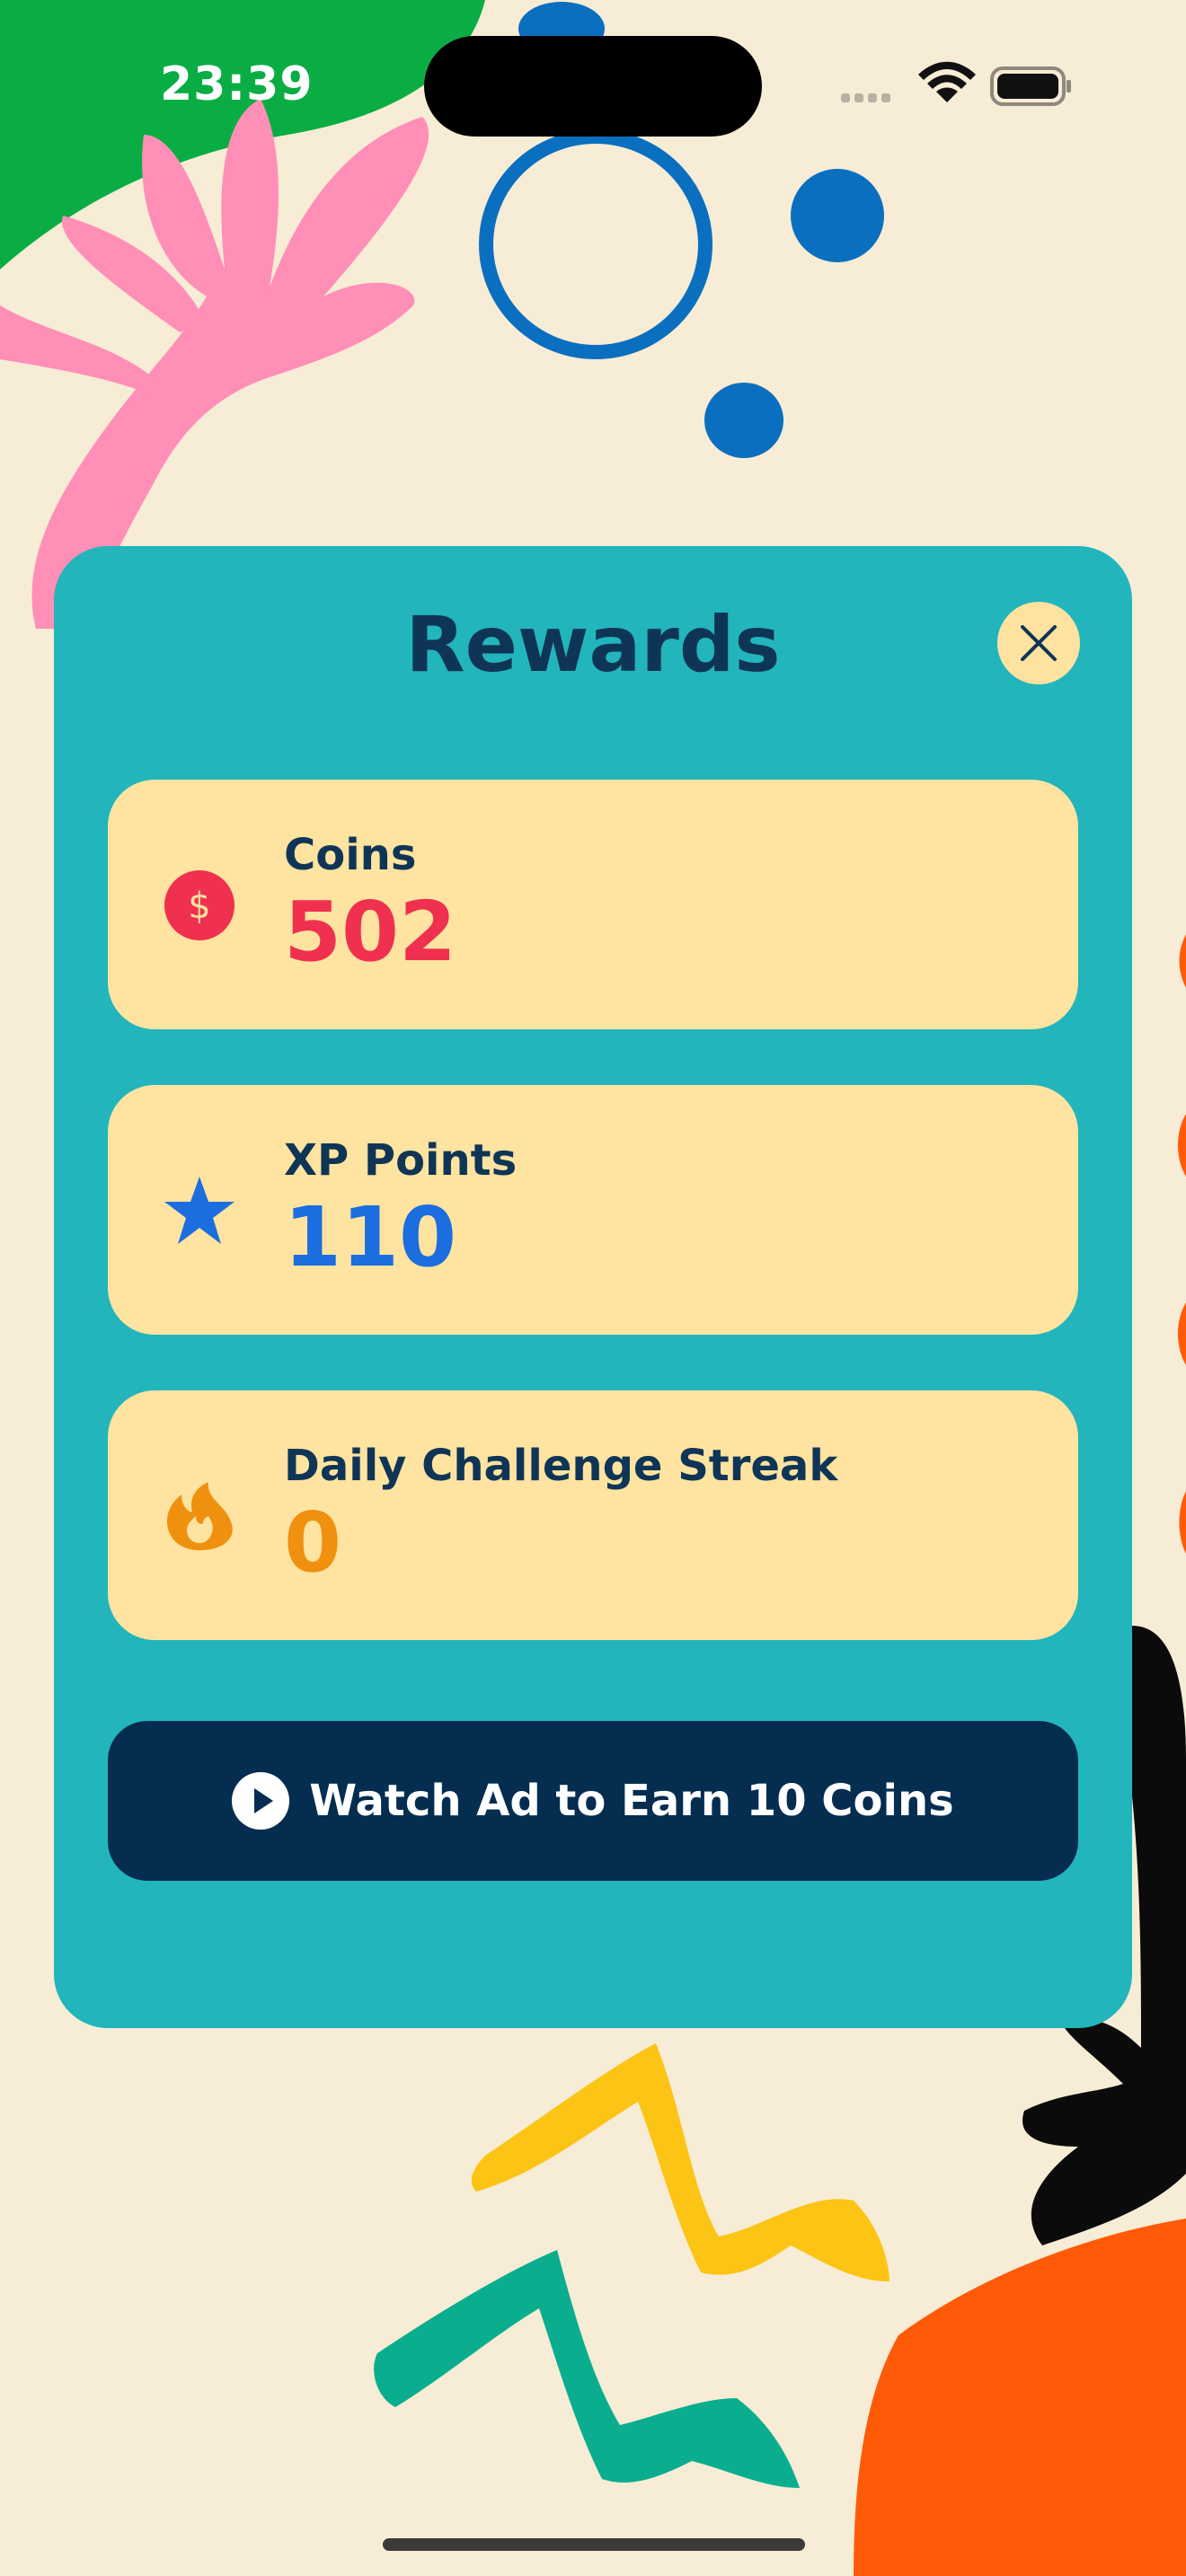 The height and width of the screenshot is (2576, 1186). I want to click on daily-streak-card: Daily Challenge Streak 0, so click(593, 1515).